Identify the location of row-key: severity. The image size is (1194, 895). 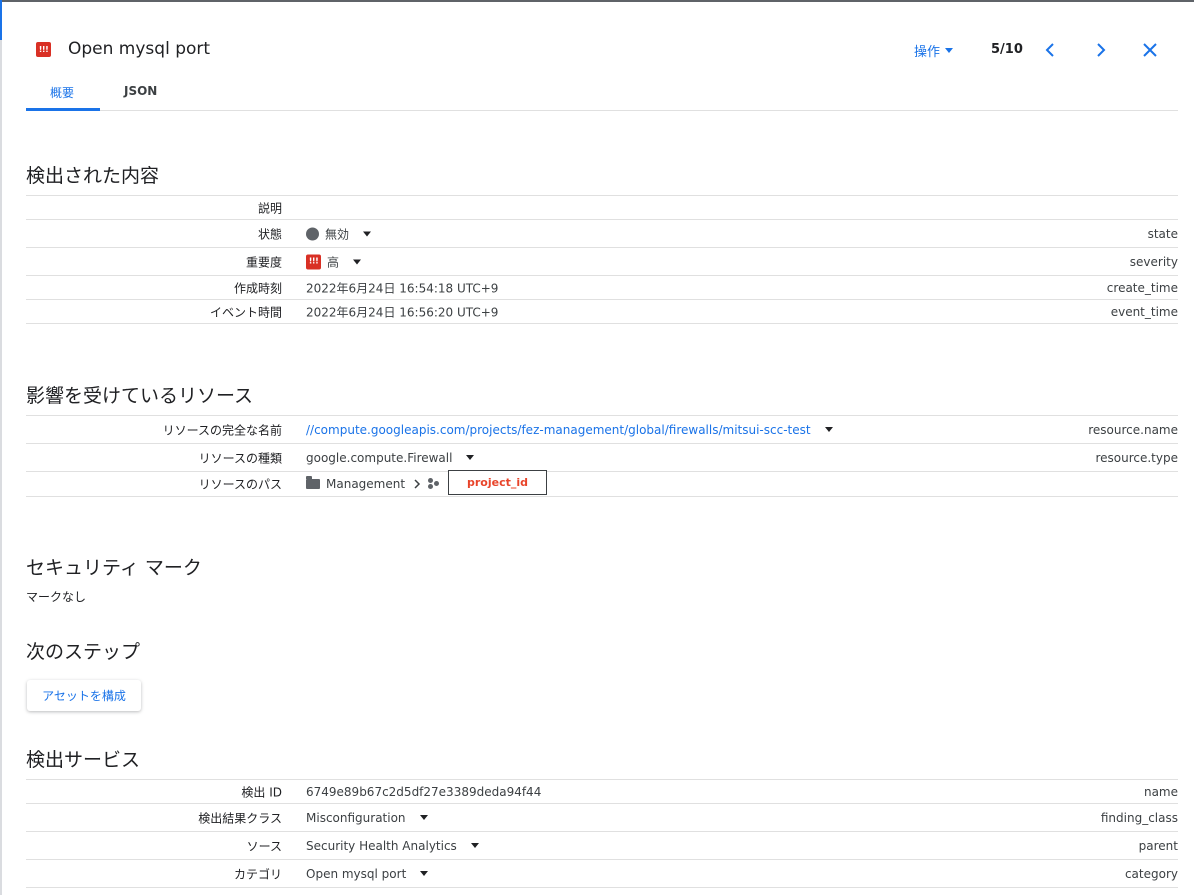
(1153, 261).